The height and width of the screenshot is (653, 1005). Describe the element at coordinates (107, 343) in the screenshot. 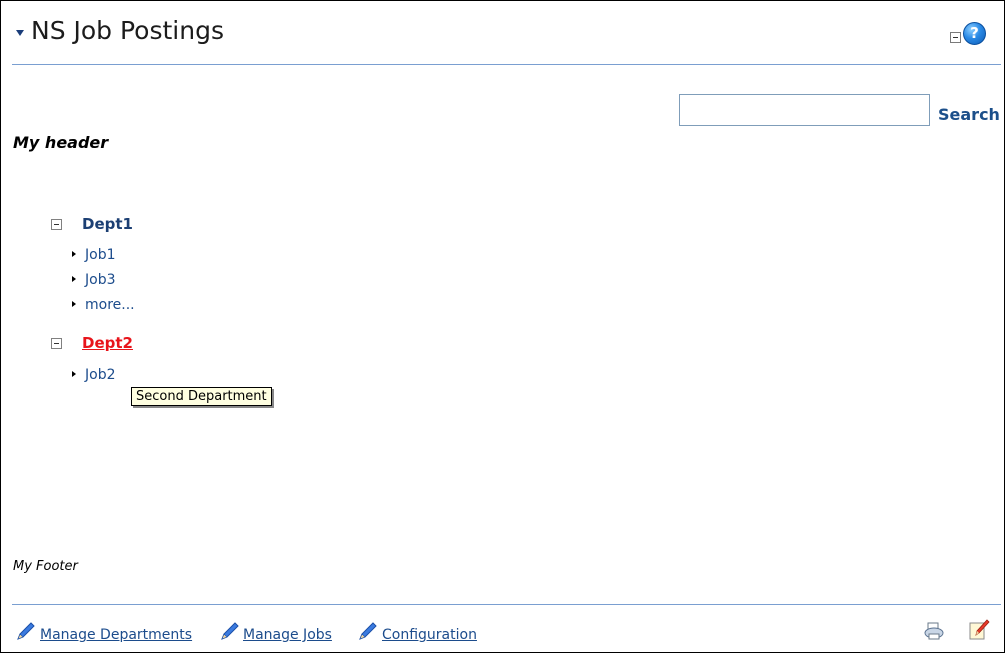

I see `department-link: Dept2` at that location.